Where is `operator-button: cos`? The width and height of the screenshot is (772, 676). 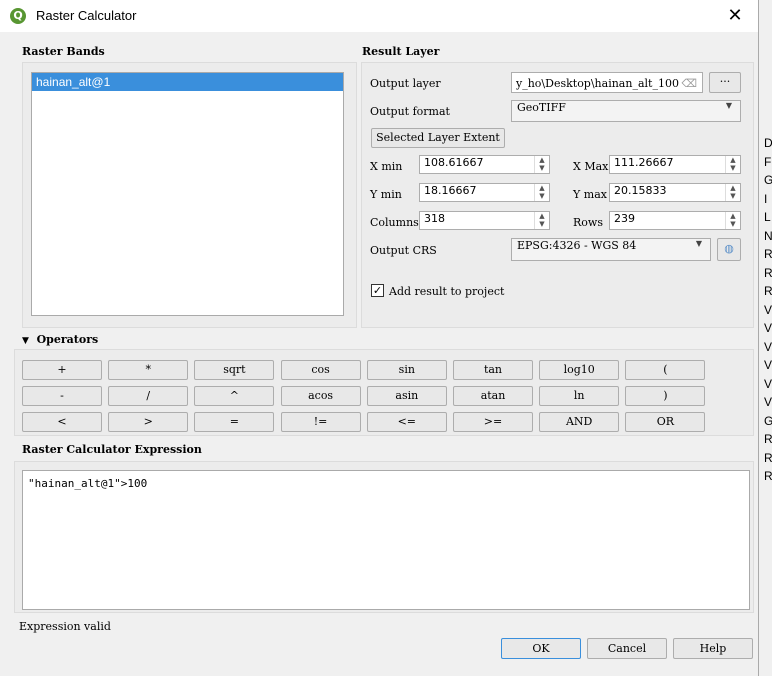
operator-button: cos is located at coordinates (320, 370).